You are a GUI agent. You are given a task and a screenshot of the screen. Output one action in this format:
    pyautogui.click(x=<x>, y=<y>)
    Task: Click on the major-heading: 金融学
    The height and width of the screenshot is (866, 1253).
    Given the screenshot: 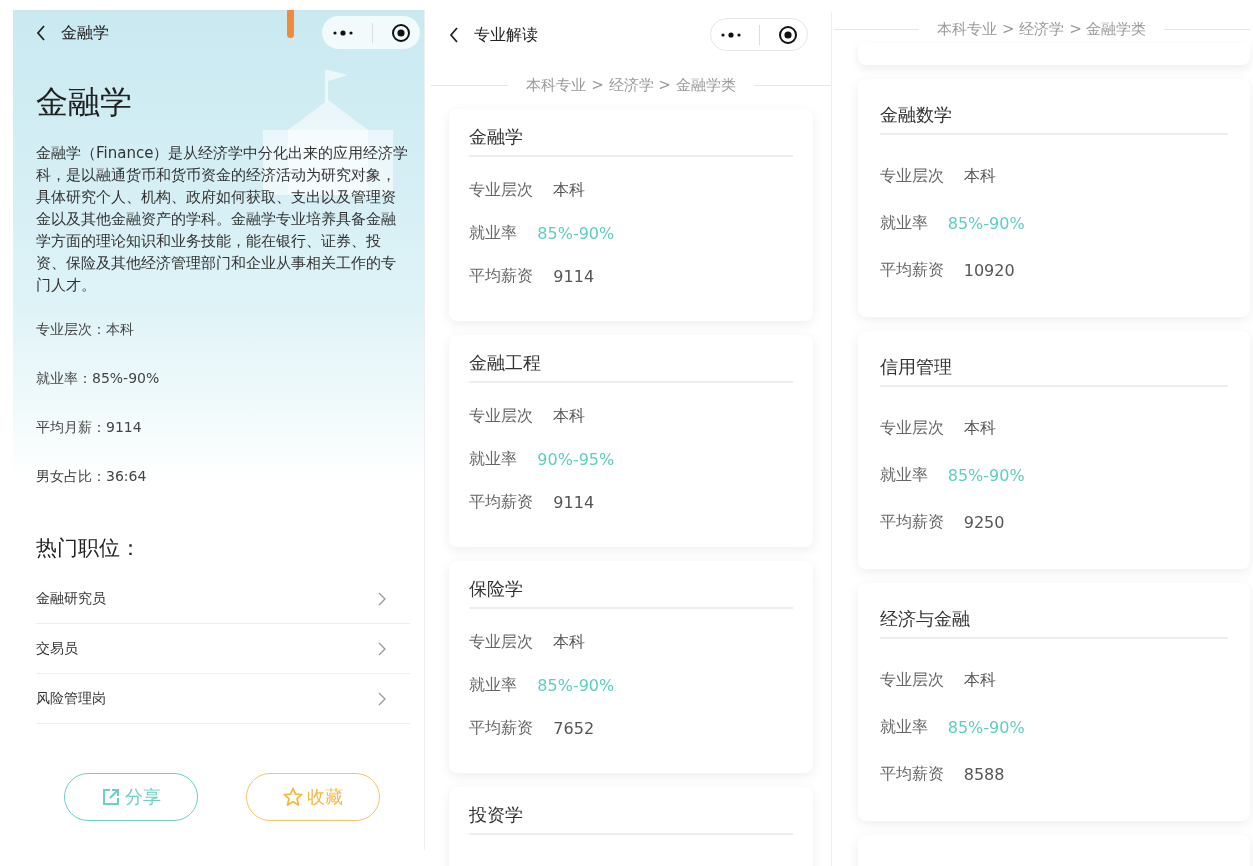 What is the action you would take?
    pyautogui.click(x=84, y=102)
    